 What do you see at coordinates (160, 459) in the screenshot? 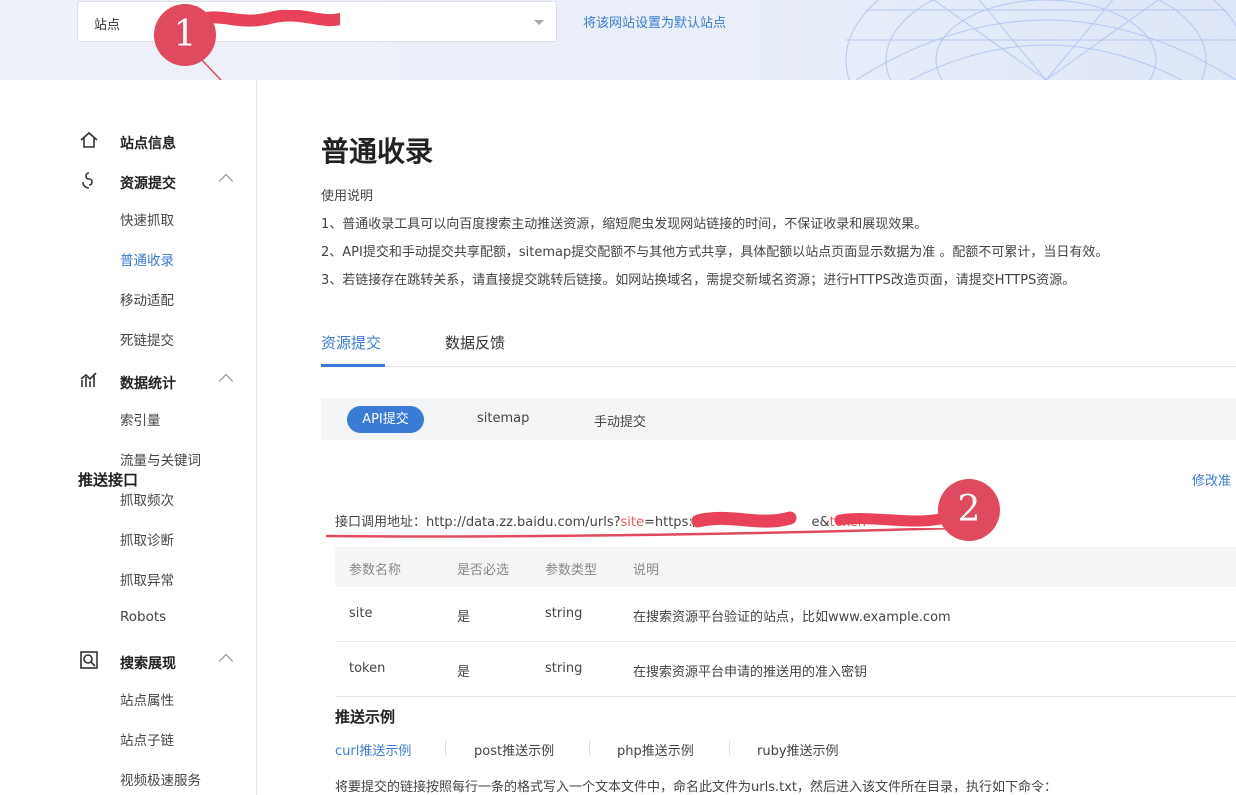
I see `sidebar-item-traffic-keywords: 流量与关键词` at bounding box center [160, 459].